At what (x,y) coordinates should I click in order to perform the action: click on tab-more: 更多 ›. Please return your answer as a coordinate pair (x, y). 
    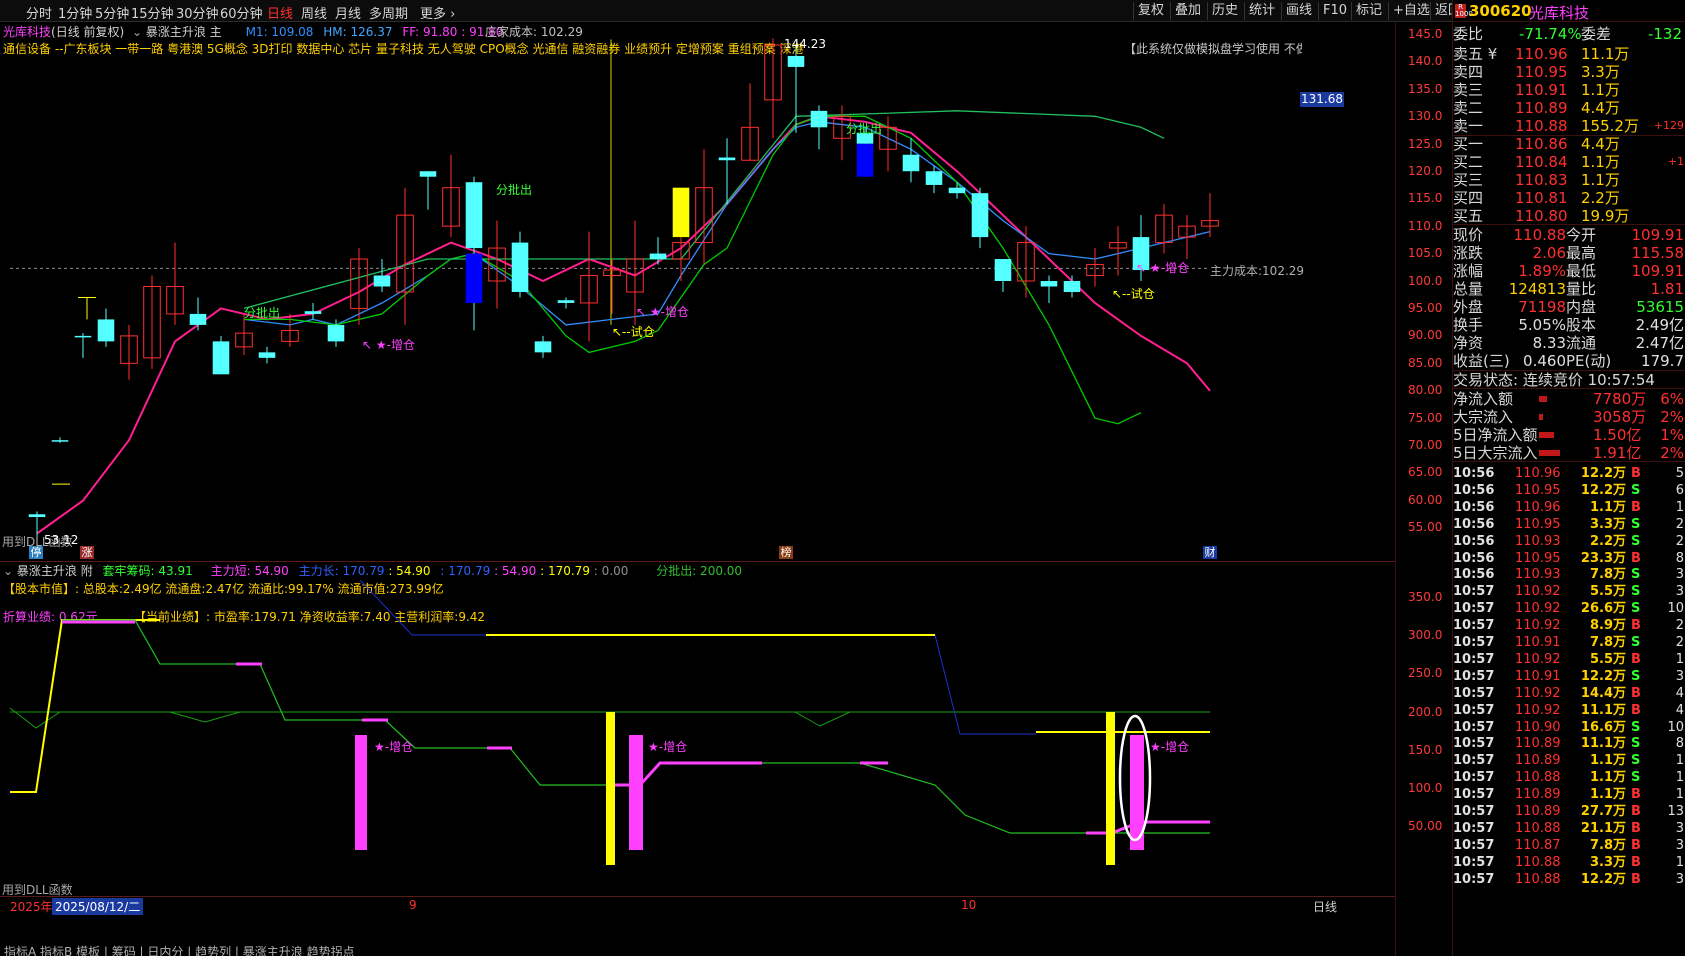
    Looking at the image, I should click on (437, 12).